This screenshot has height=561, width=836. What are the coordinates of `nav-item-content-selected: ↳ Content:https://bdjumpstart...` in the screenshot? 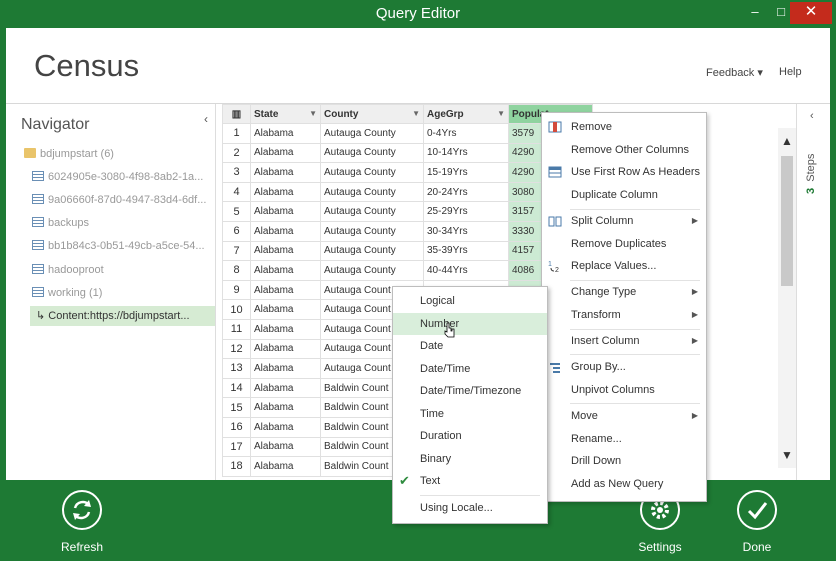 It's located at (122, 316).